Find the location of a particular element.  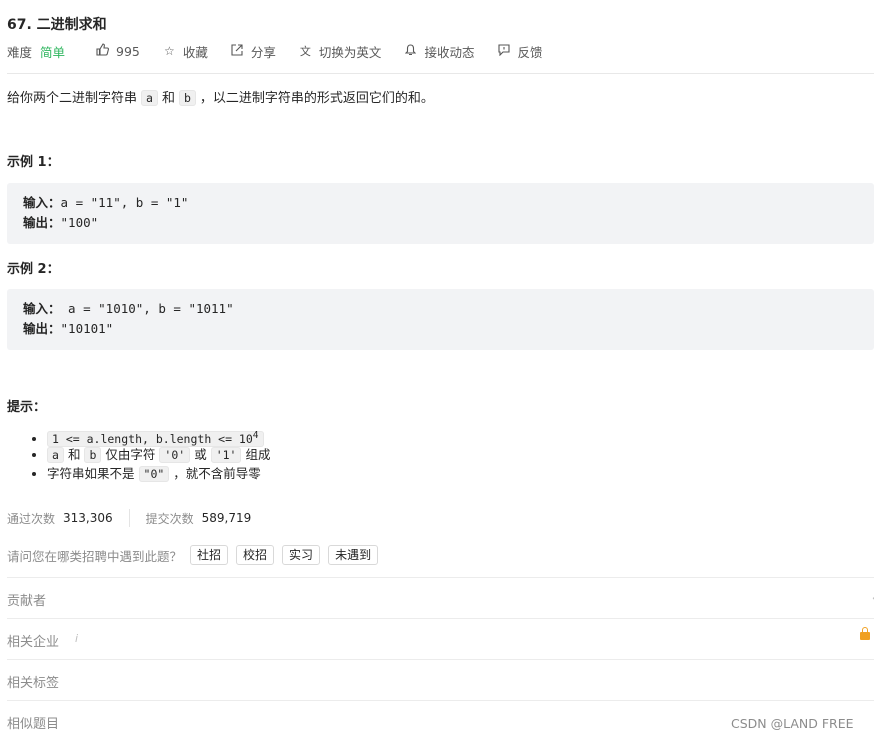

share-button: 分享 is located at coordinates (253, 51).